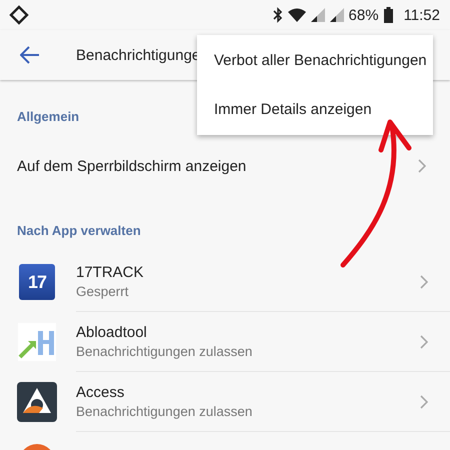 Image resolution: width=450 pixels, height=450 pixels. What do you see at coordinates (297, 15) in the screenshot?
I see `wifi-icon` at bounding box center [297, 15].